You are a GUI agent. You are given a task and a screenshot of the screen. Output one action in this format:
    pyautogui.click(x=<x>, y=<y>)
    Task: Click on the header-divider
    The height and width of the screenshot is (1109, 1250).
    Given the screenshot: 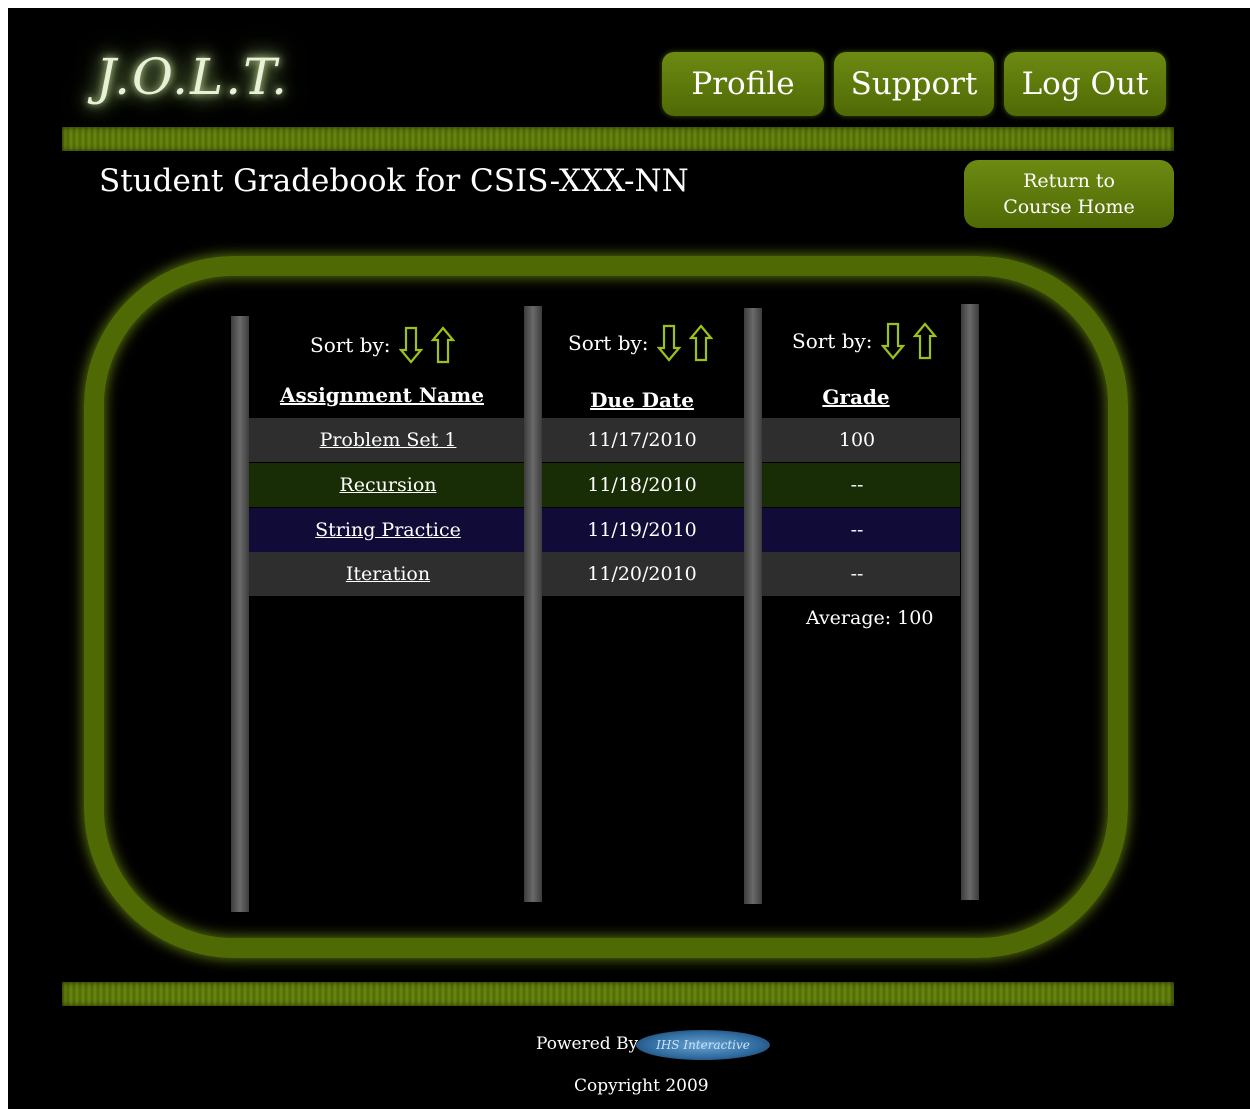 What is the action you would take?
    pyautogui.click(x=618, y=139)
    